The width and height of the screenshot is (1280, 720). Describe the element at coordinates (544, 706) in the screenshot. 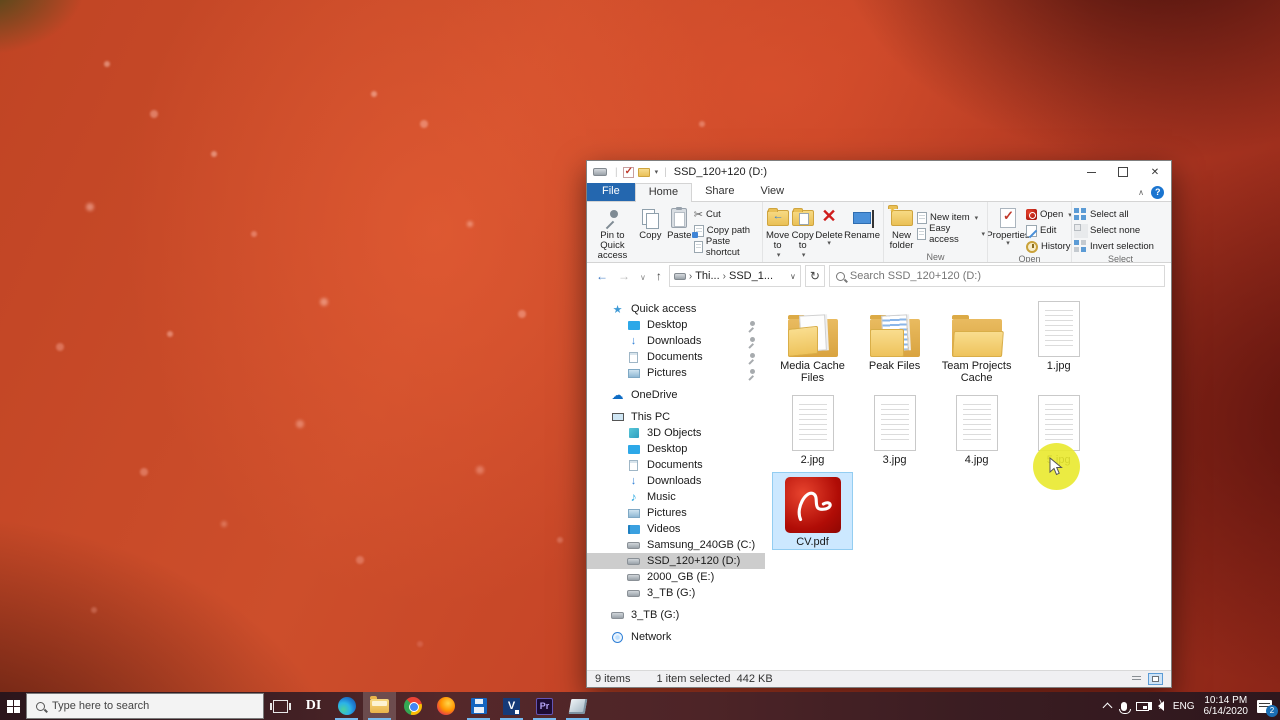

I see `taskbar-premiere: Pr` at that location.